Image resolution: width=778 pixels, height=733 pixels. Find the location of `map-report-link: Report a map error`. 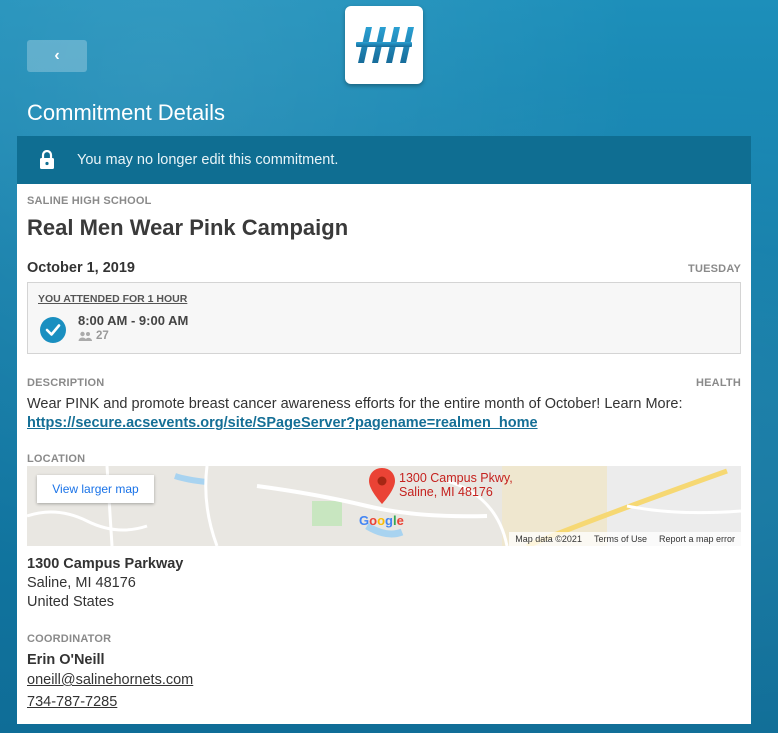

map-report-link: Report a map error is located at coordinates (697, 539).